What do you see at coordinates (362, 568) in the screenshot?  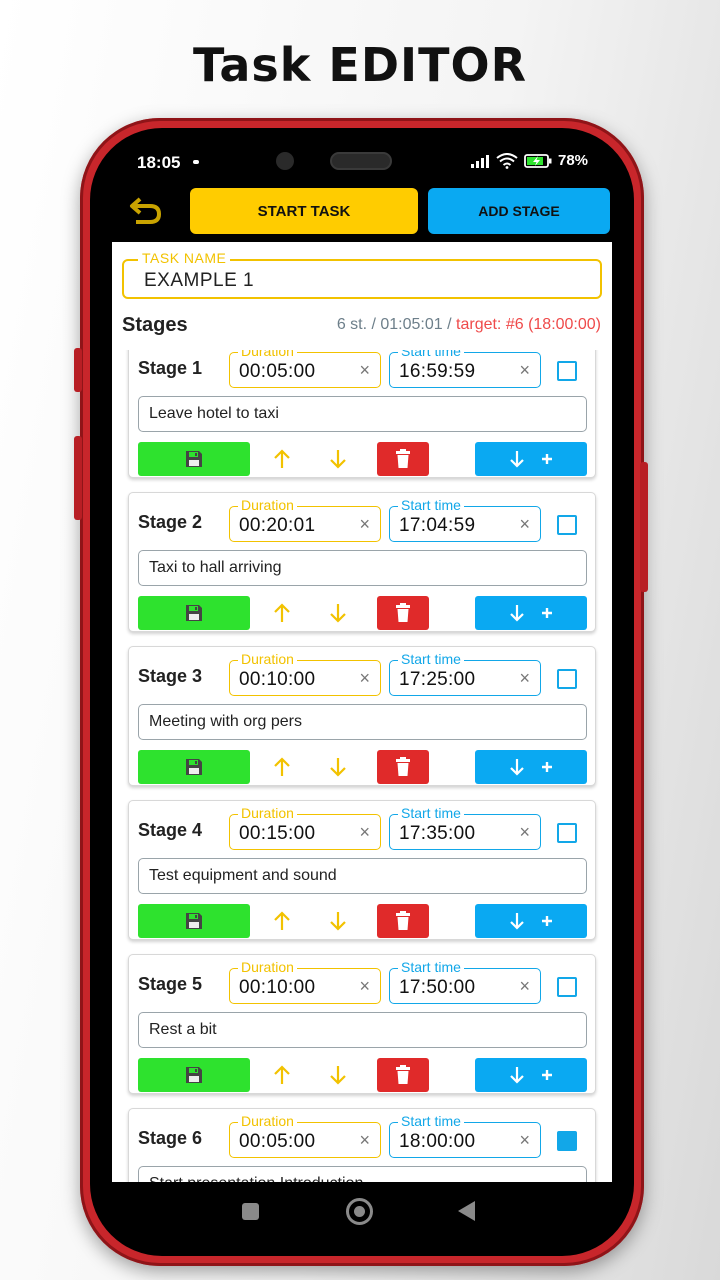 I see `stage-description-input: Taxi to hall arriving` at bounding box center [362, 568].